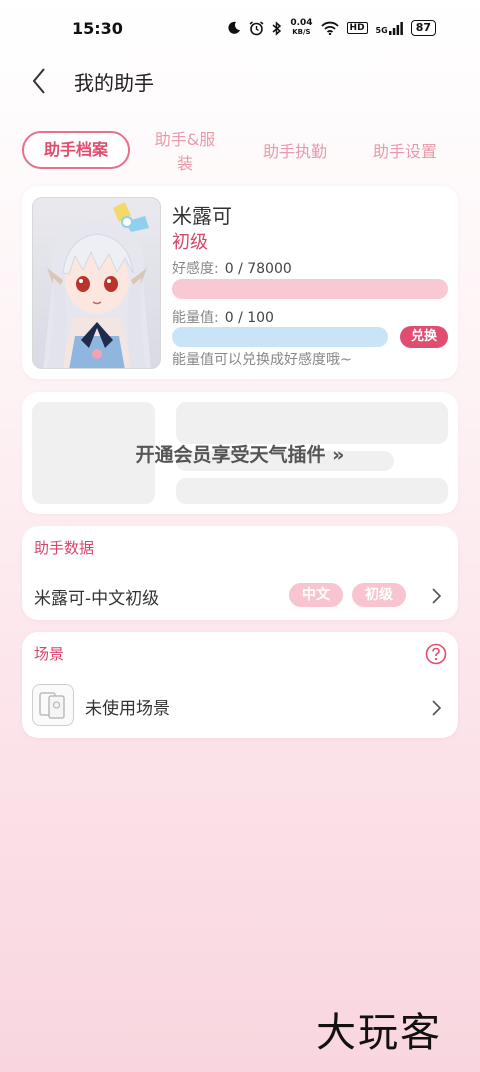  What do you see at coordinates (301, 27) in the screenshot?
I see `network-speed: 0.04 KB/S` at bounding box center [301, 27].